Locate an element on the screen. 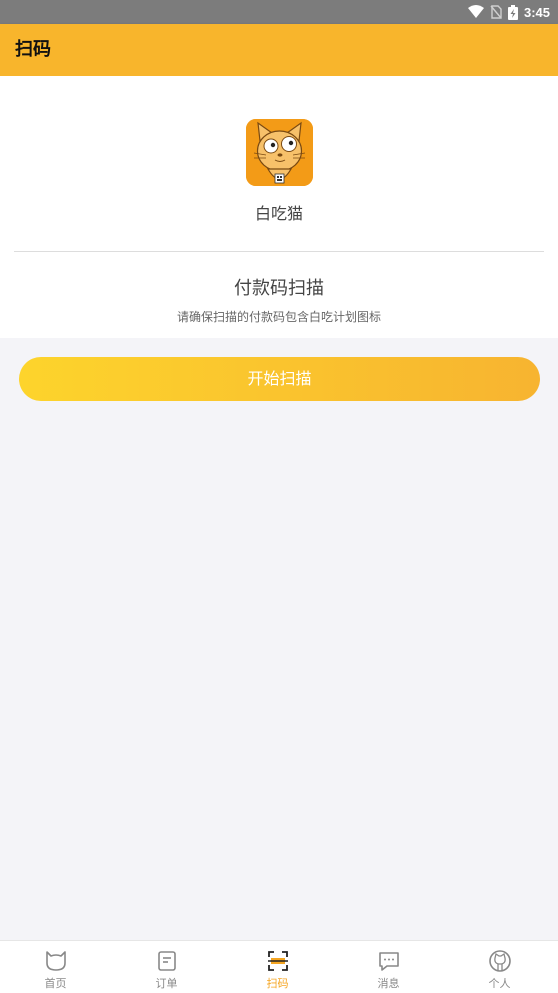 The width and height of the screenshot is (558, 993). nav-item-profile: 个人 is located at coordinates (499, 967).